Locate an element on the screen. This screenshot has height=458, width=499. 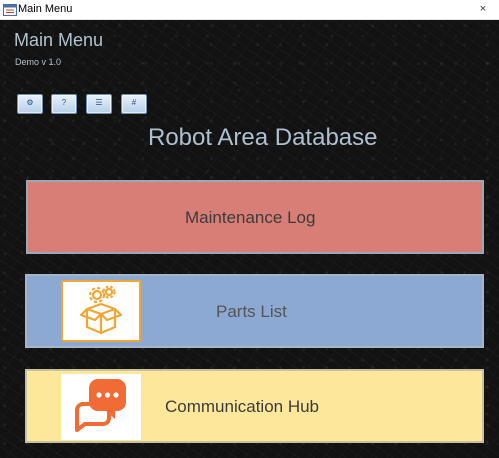
header-title: Main Menu is located at coordinates (59, 40).